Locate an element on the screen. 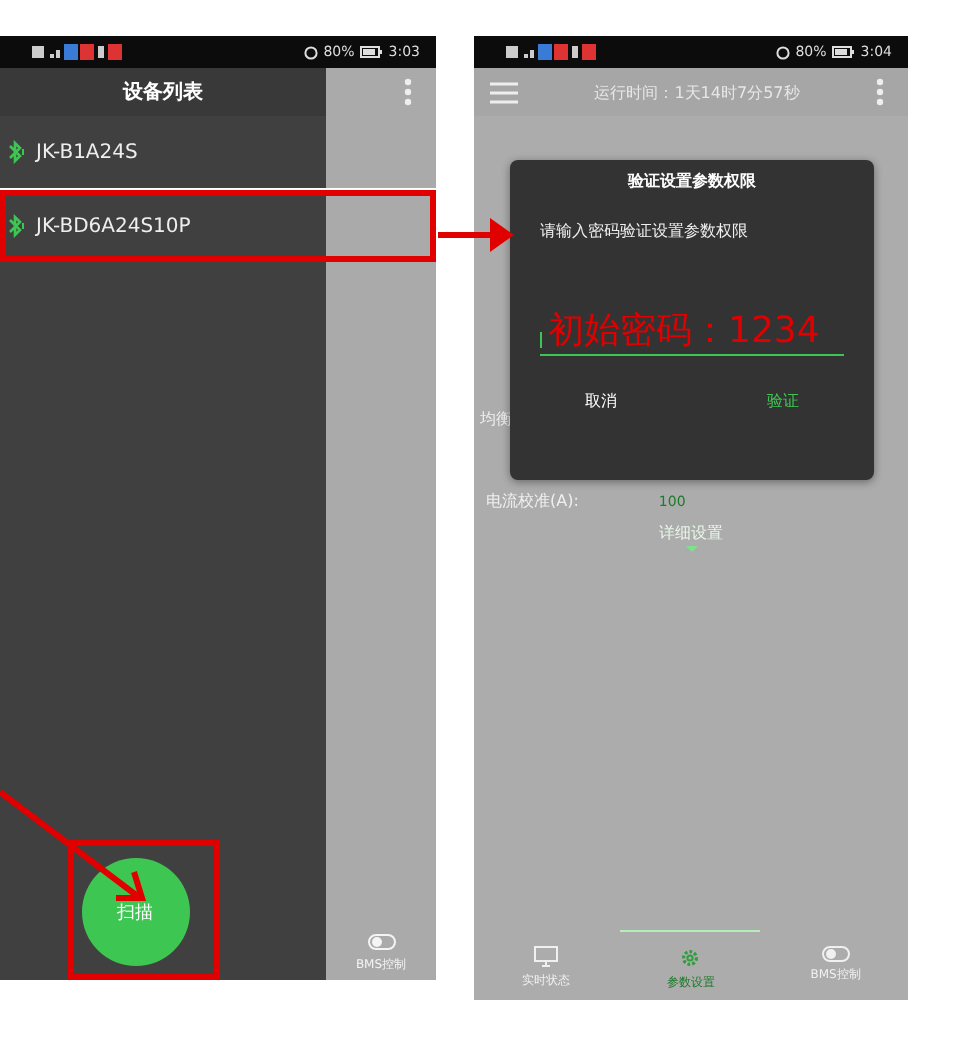 The image size is (974, 1042). password-field: 初始密码：1234 is located at coordinates (692, 329).